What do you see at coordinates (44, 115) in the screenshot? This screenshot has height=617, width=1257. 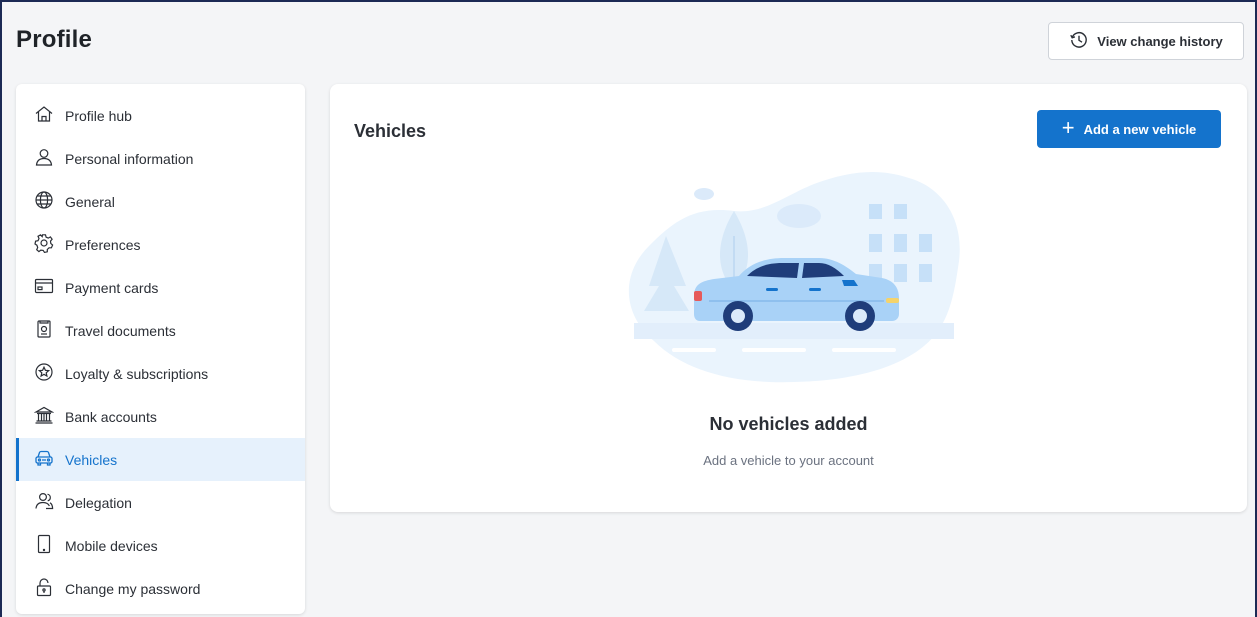 I see `home-icon` at bounding box center [44, 115].